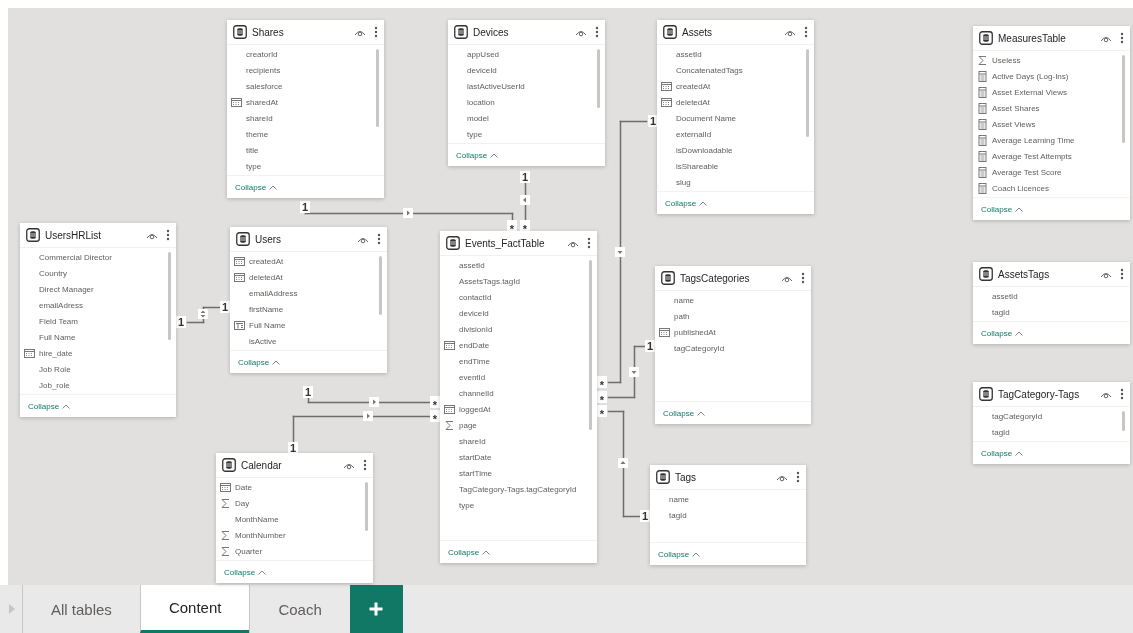 This screenshot has width=1133, height=633. I want to click on table-card: Devices appUsed deviceId lastActiveUserId location model type Collapse, so click(526, 93).